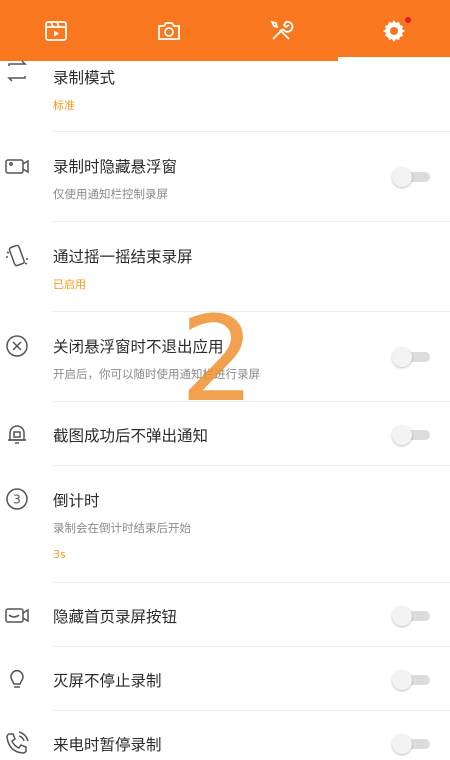  What do you see at coordinates (123, 257) in the screenshot?
I see `setting-title: 通过摇一摇结束录屏` at bounding box center [123, 257].